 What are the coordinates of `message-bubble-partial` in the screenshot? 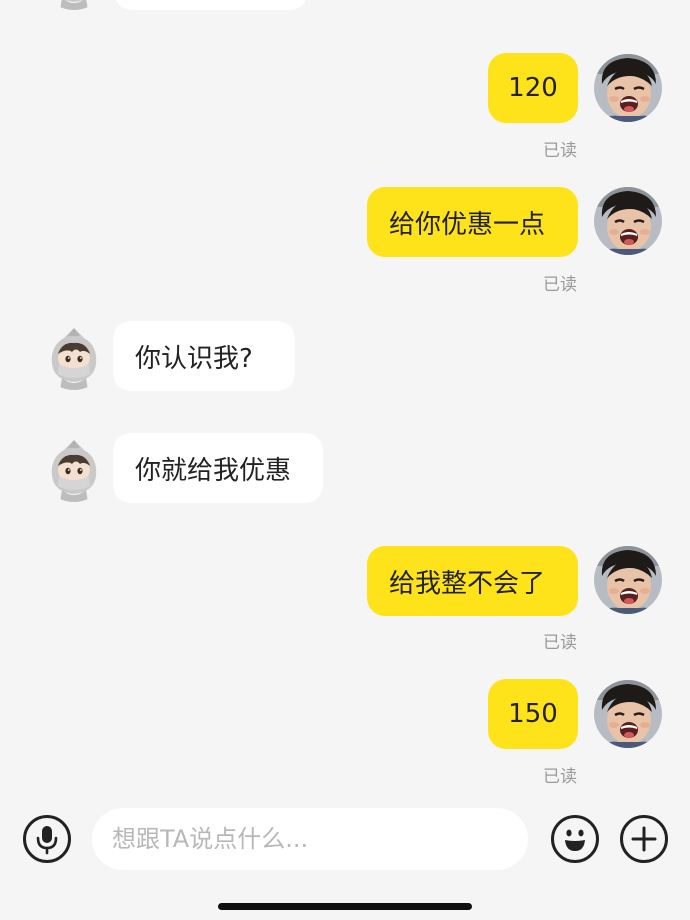 It's located at (211, 5).